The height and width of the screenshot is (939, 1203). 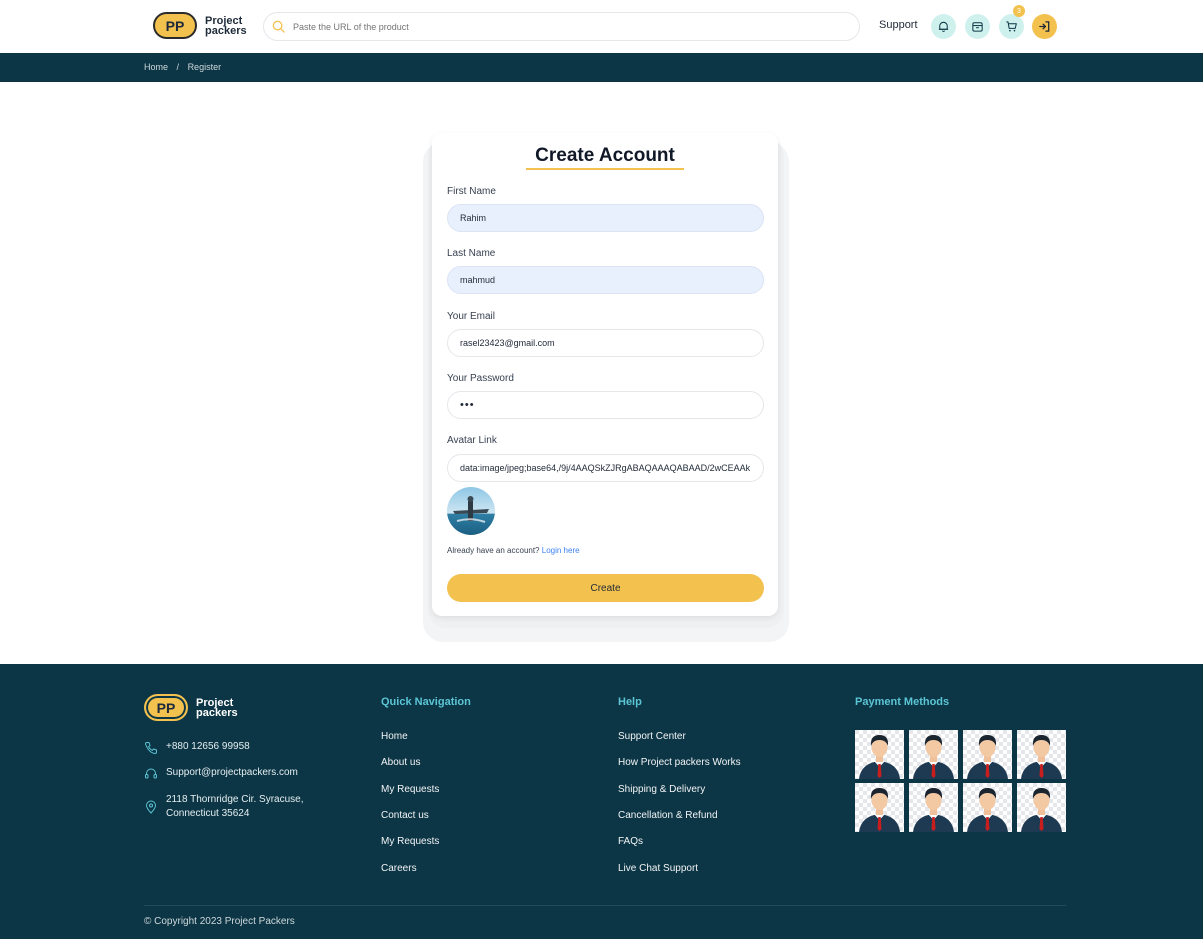 I want to click on logo-text-line2: packers, so click(x=226, y=30).